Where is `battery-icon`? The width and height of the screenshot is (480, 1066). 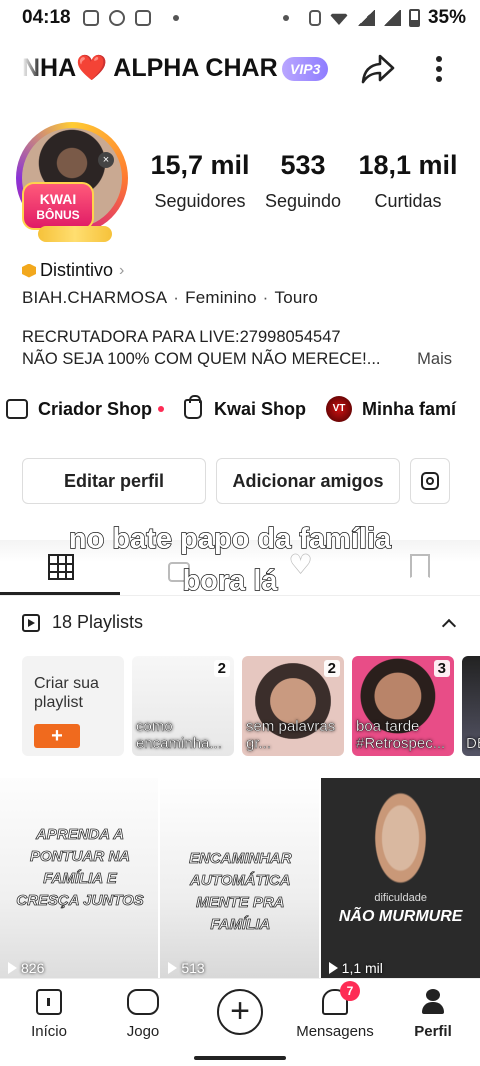
battery-icon is located at coordinates (414, 18).